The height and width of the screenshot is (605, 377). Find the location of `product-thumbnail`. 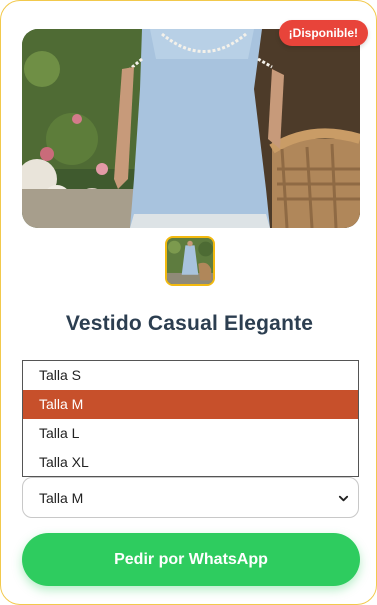

product-thumbnail is located at coordinates (190, 261).